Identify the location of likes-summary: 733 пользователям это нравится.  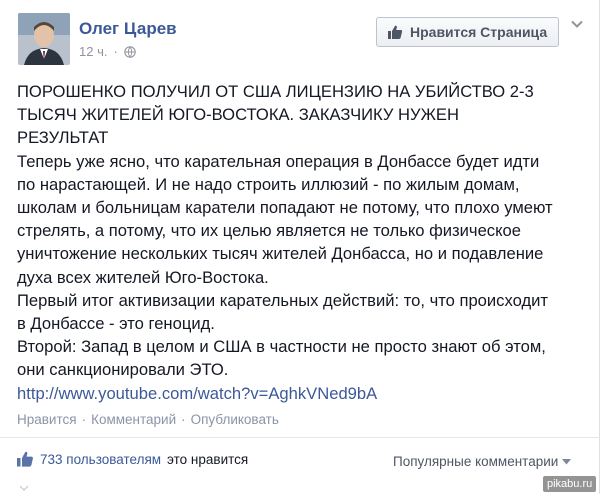
(132, 459).